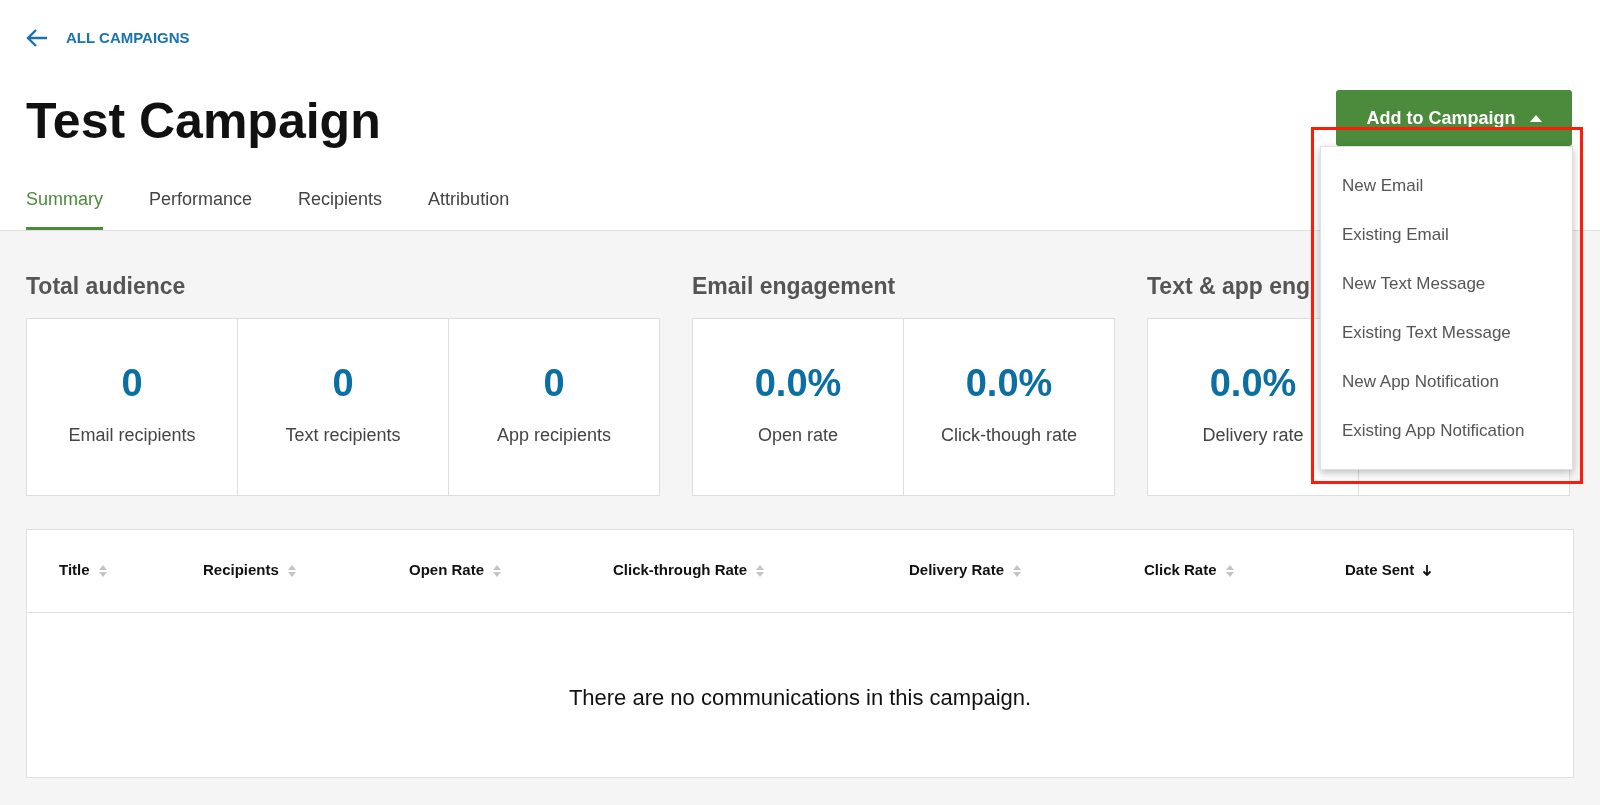 The image size is (1600, 805). What do you see at coordinates (83, 570) in the screenshot?
I see `column-header: Title` at bounding box center [83, 570].